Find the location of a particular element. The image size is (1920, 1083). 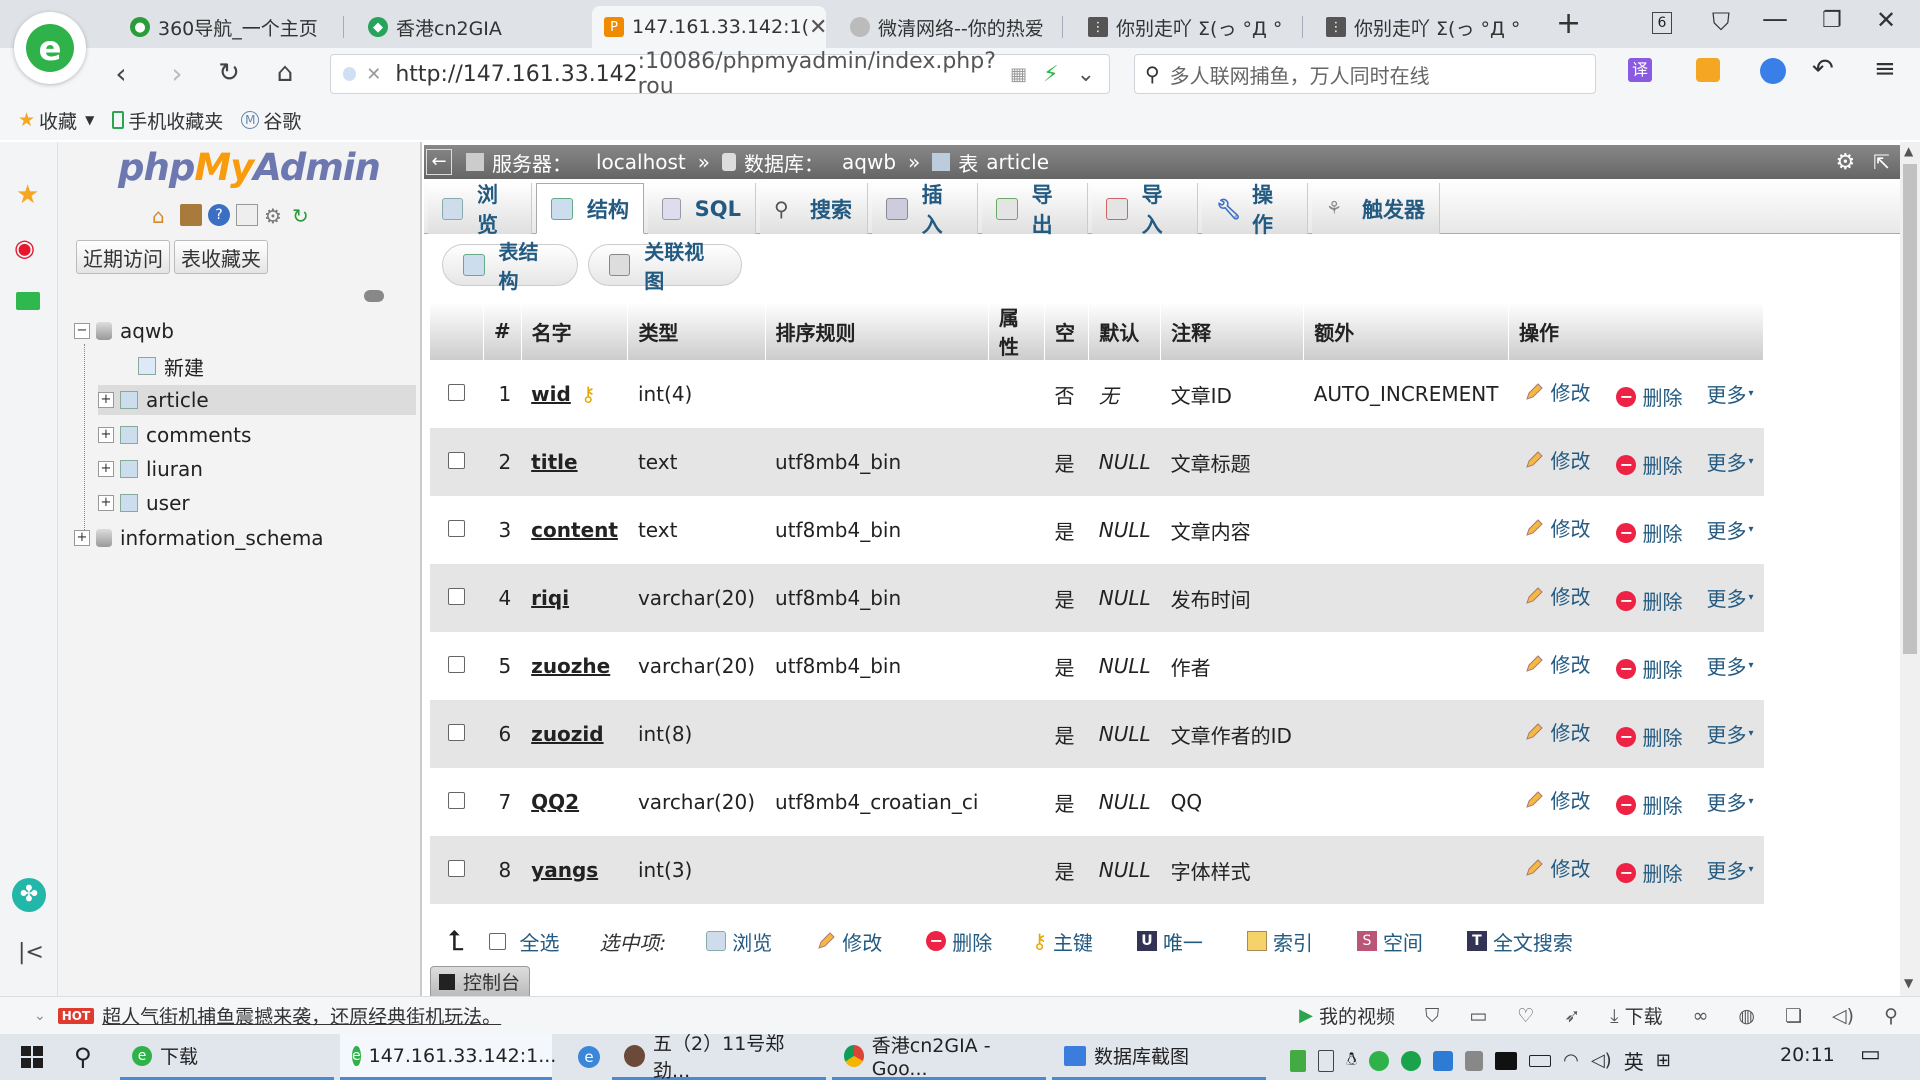

tab-insert: 插入 is located at coordinates (925, 210).